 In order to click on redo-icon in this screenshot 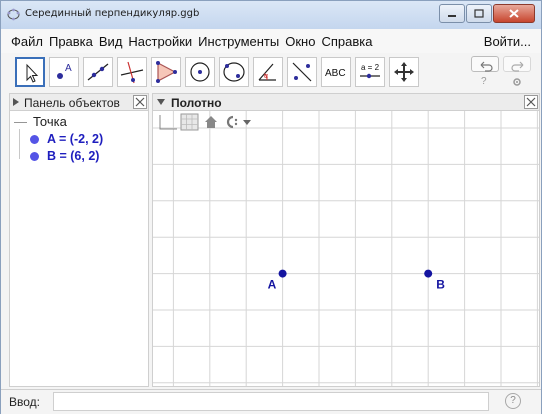, I will do `click(517, 66)`.